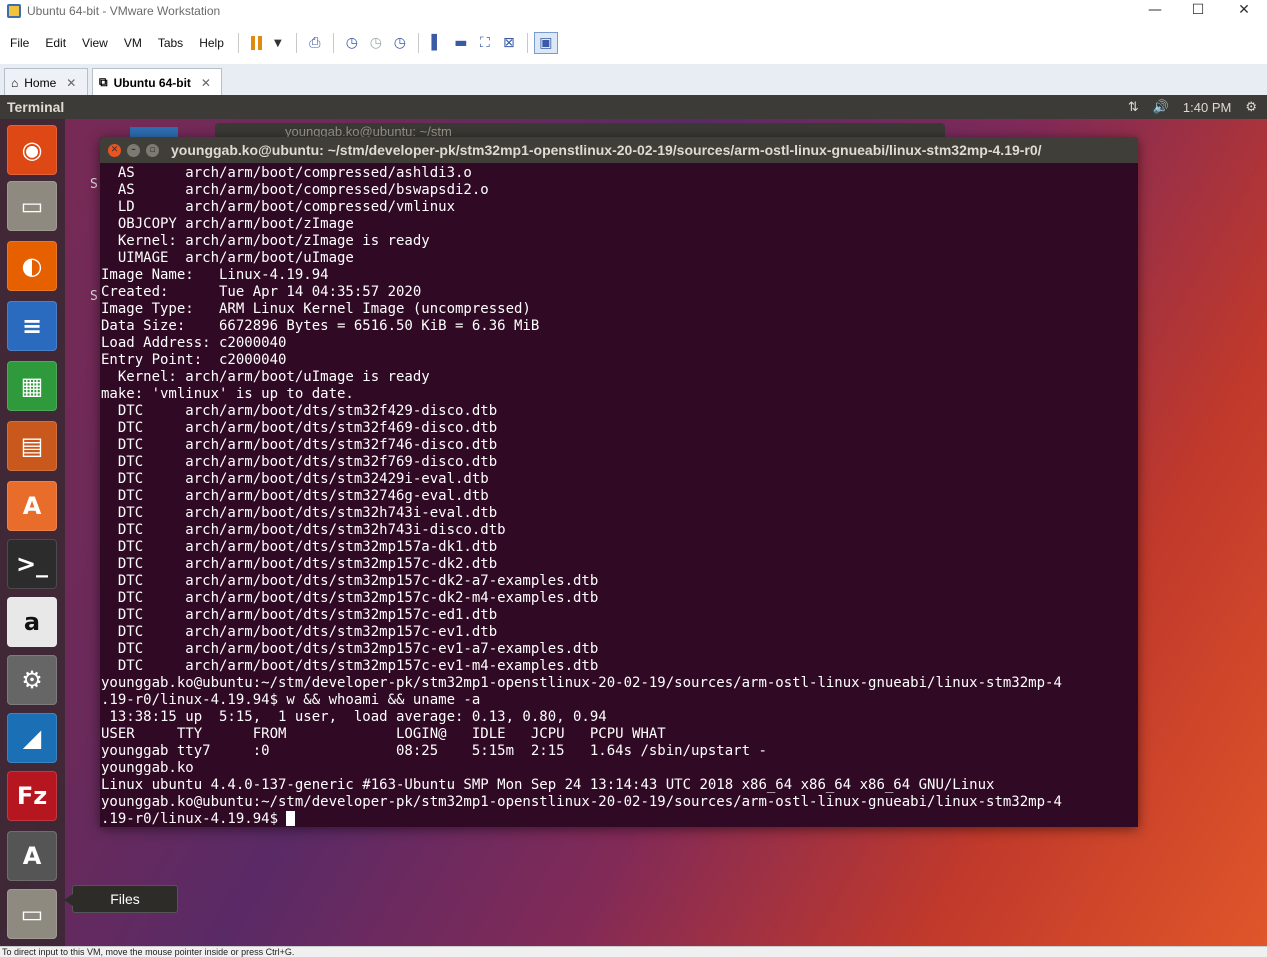  I want to click on updater-icon: A, so click(32, 856).